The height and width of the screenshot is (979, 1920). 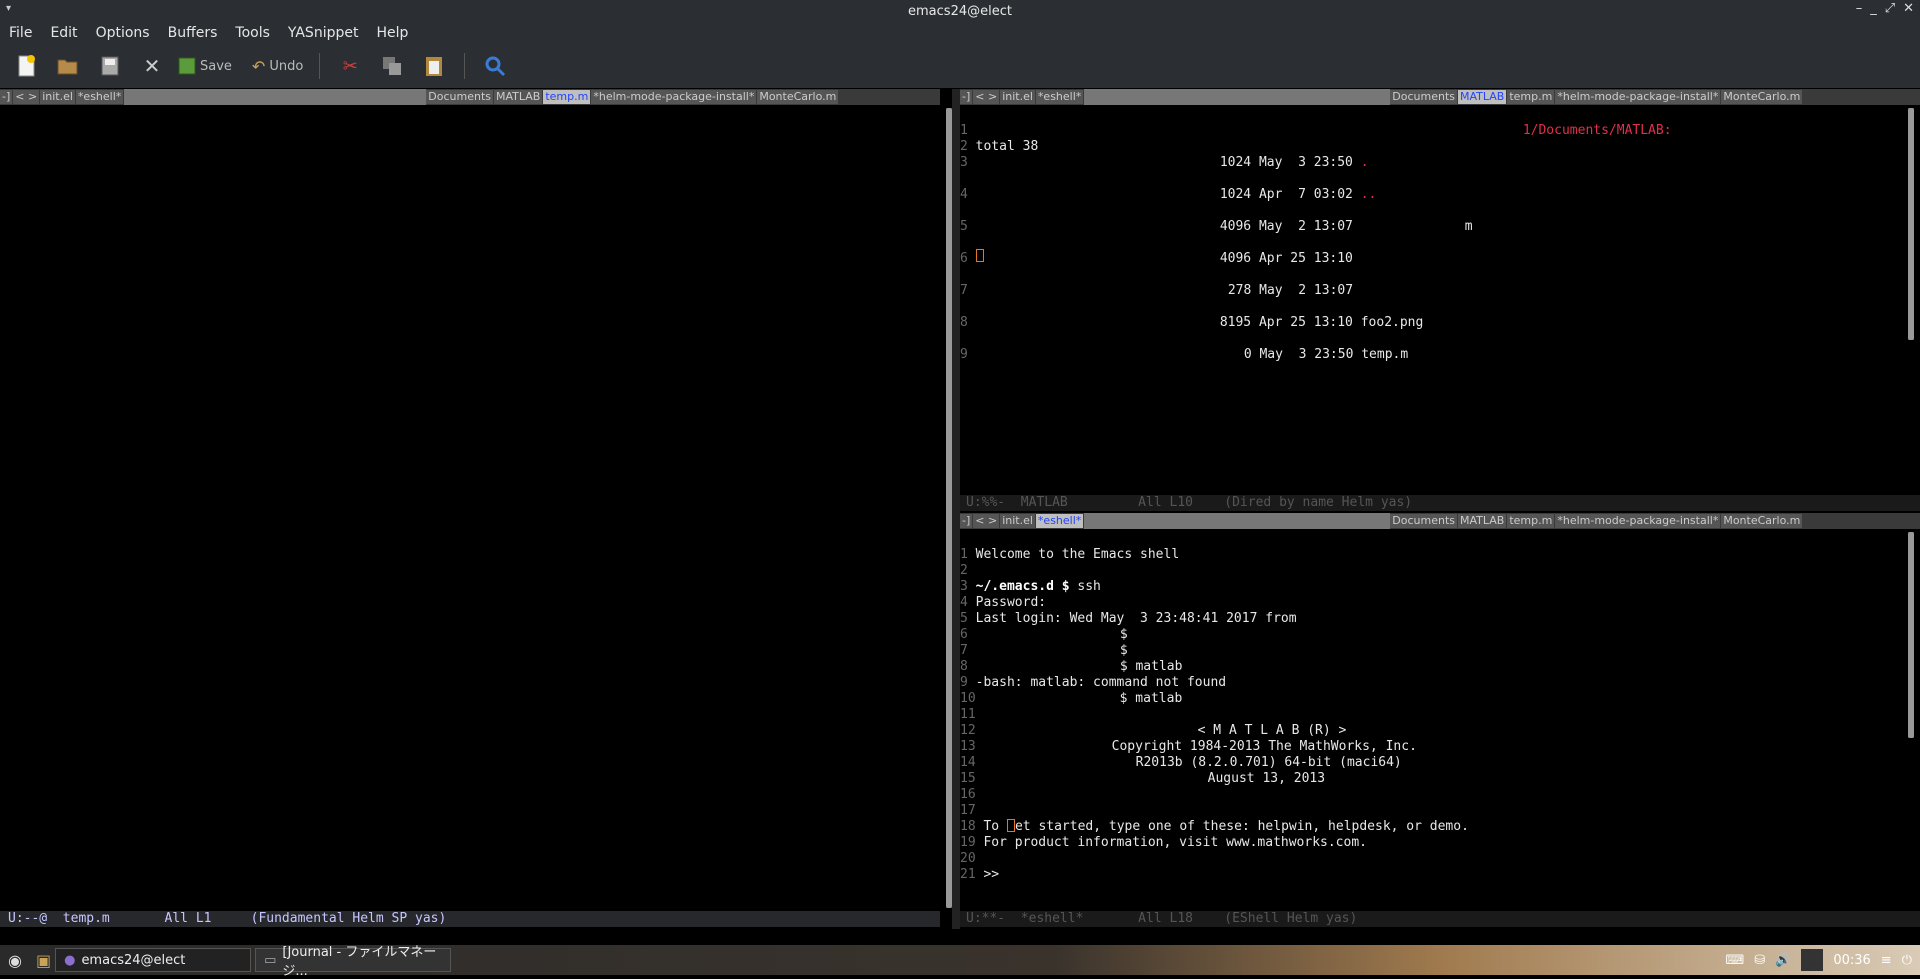 What do you see at coordinates (956, 509) in the screenshot?
I see `vertical-window-divider` at bounding box center [956, 509].